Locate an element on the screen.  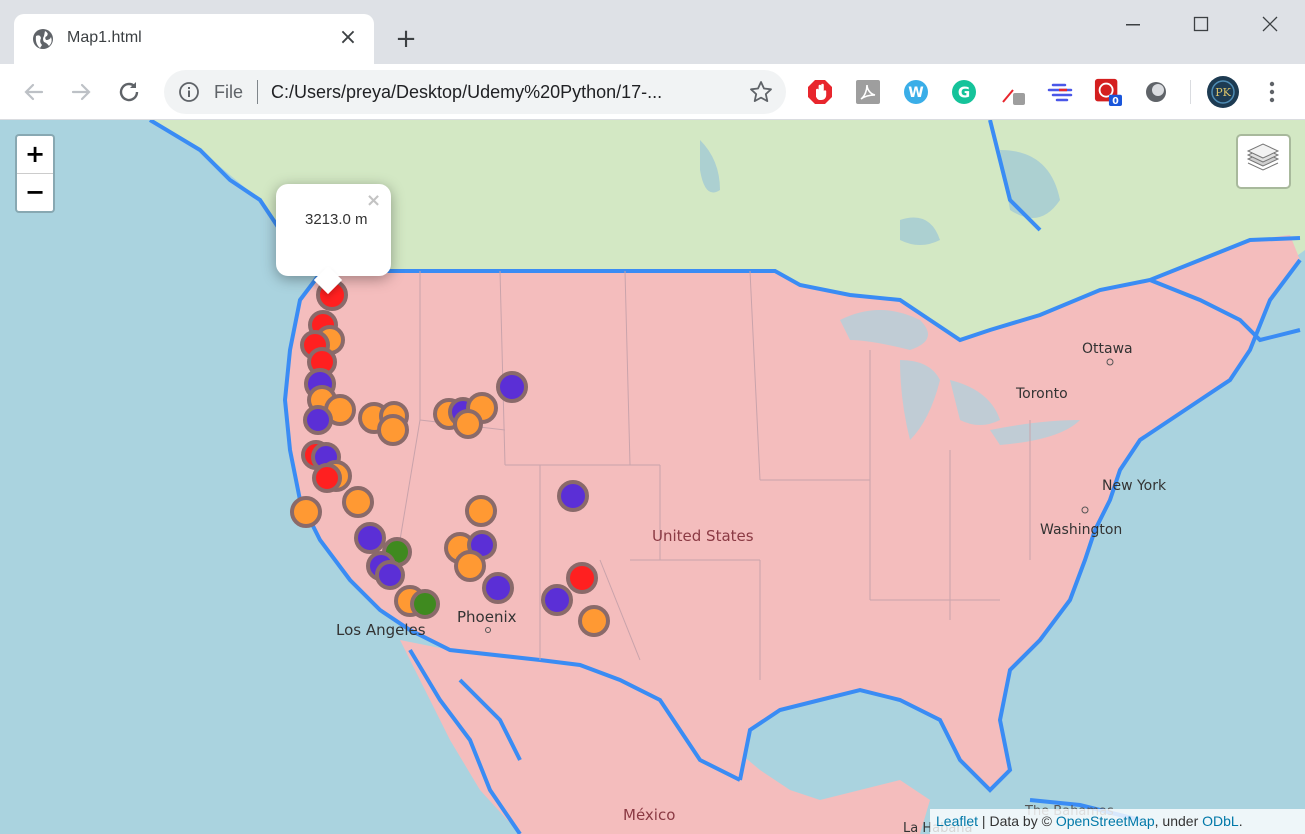
odbl-link: ODbL is located at coordinates (1220, 821).